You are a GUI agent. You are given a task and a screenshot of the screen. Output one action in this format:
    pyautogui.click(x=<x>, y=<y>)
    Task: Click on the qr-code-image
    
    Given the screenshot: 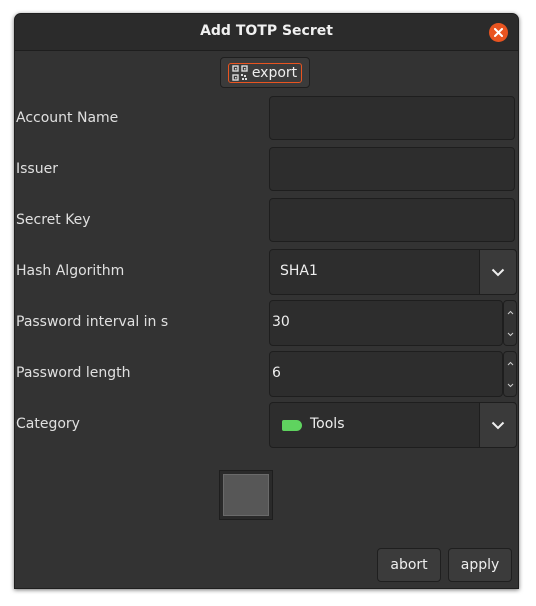 What is the action you would take?
    pyautogui.click(x=246, y=495)
    